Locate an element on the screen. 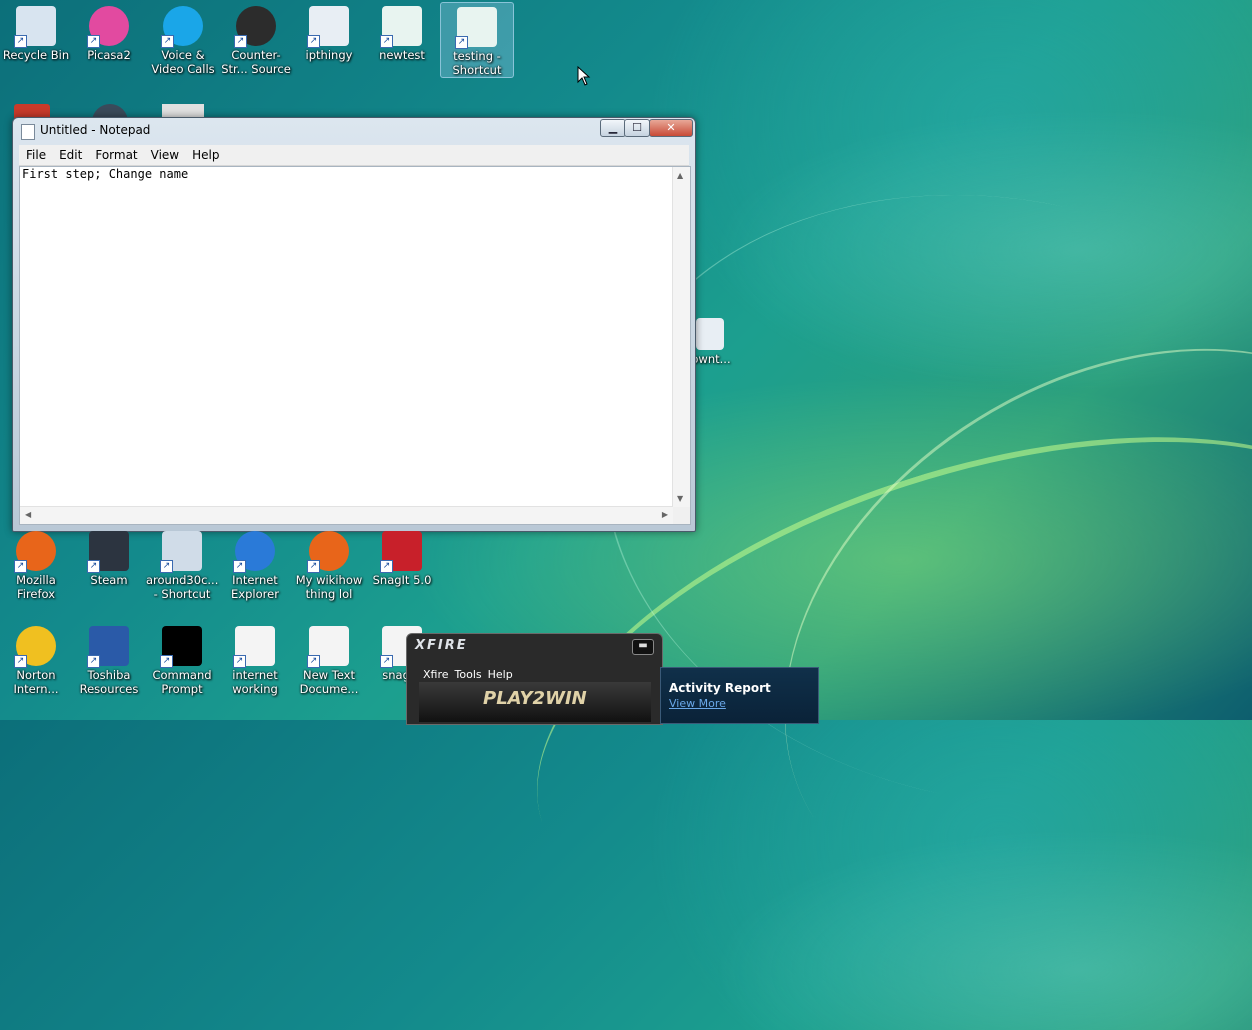  menu-help: Help is located at coordinates (205, 153).